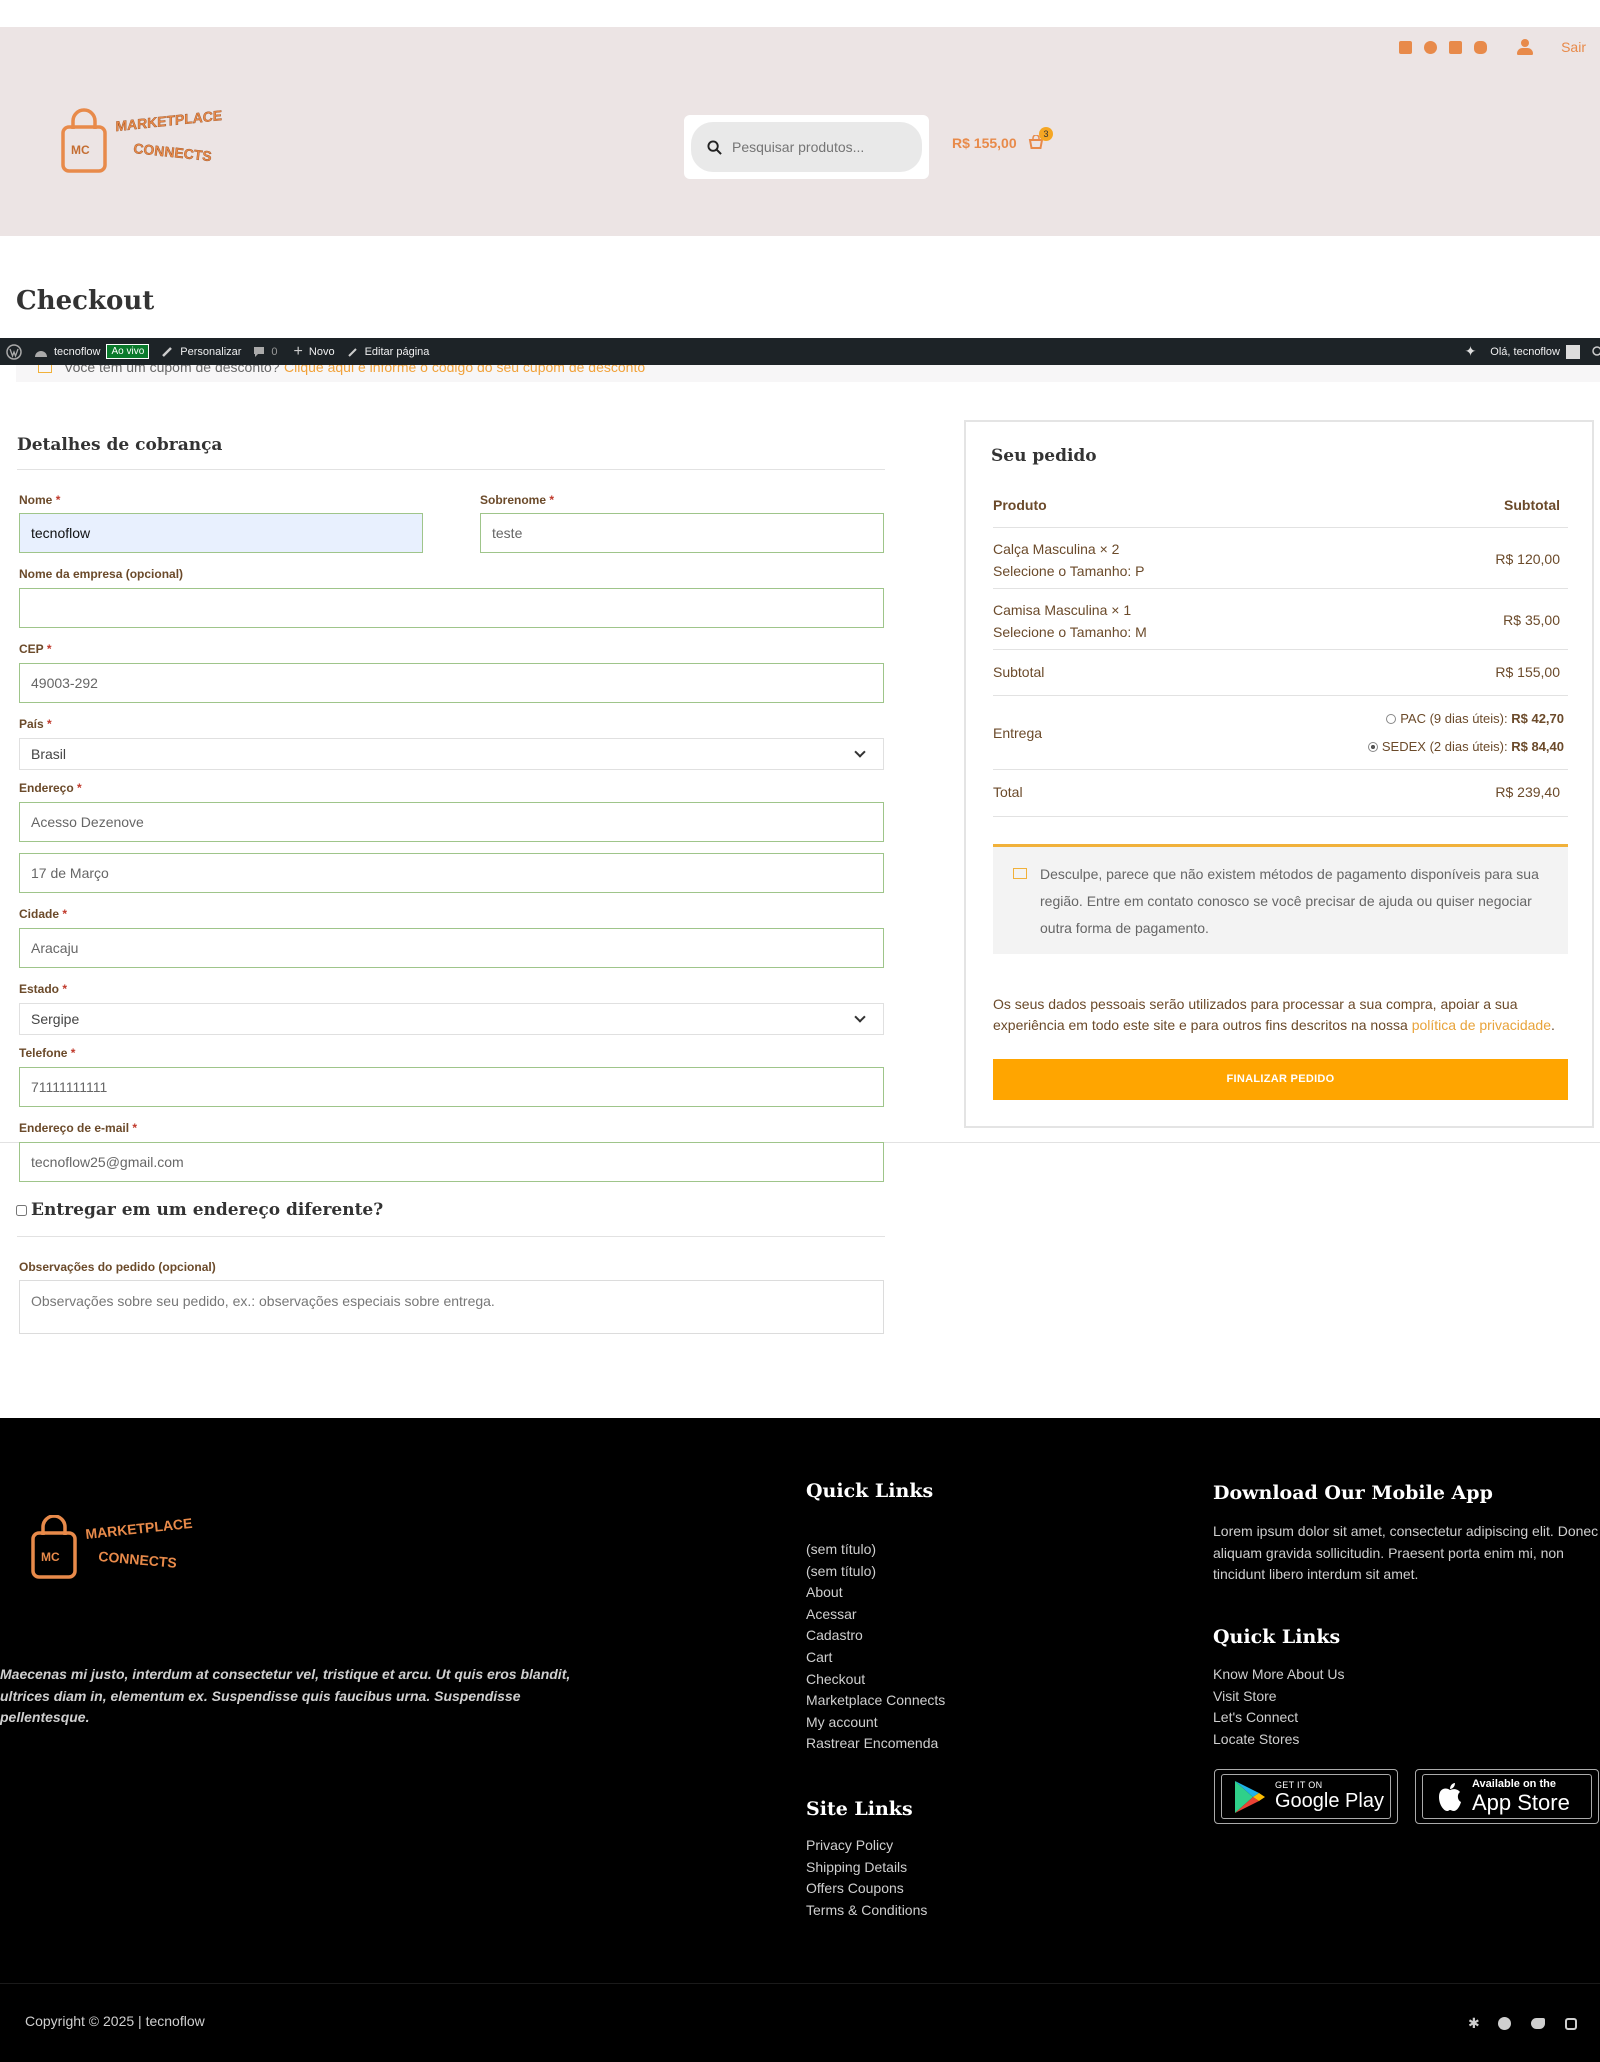  I want to click on company-field, so click(451, 608).